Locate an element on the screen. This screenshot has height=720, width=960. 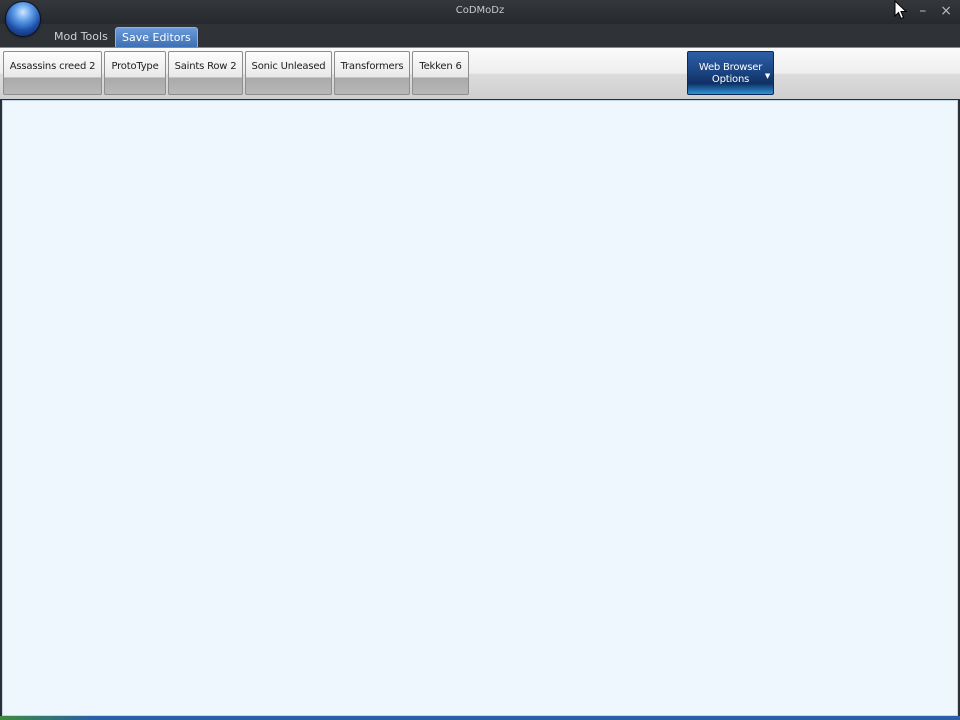
mouse-cursor-icon is located at coordinates (901, 10).